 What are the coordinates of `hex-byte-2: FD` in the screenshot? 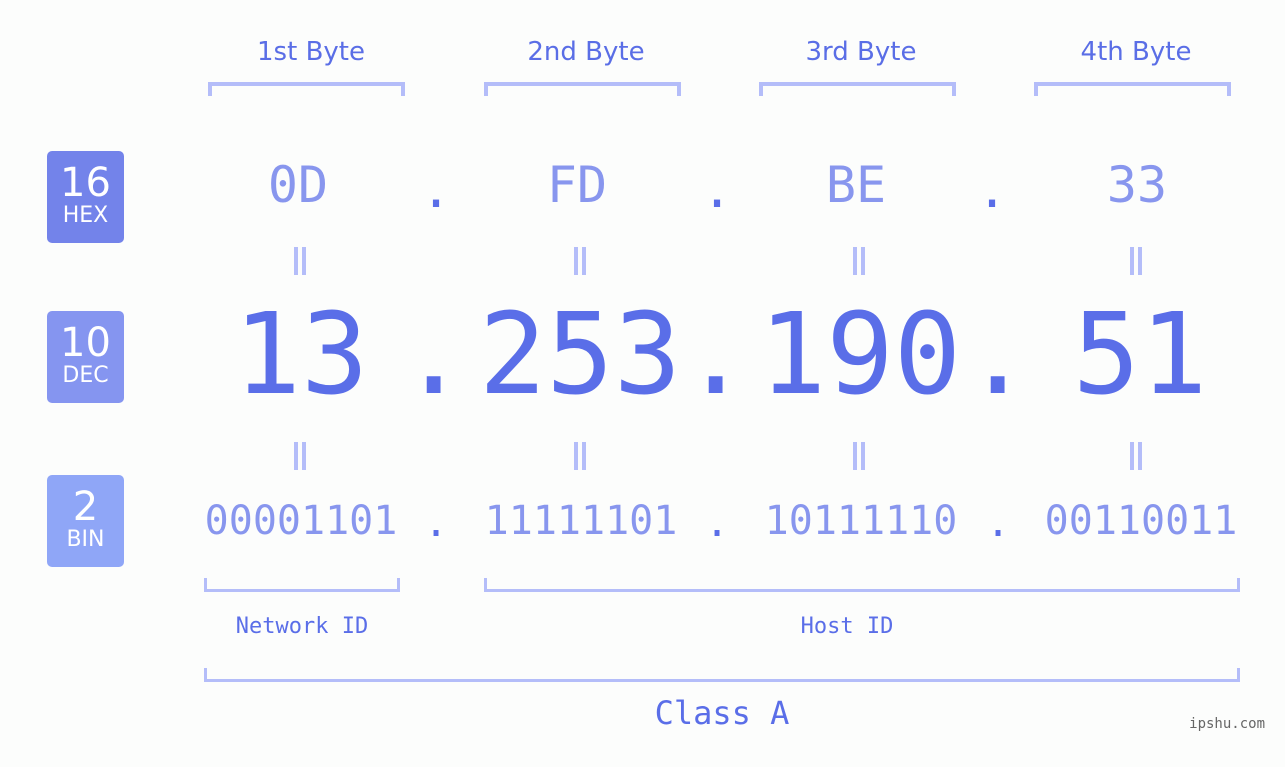 It's located at (577, 185).